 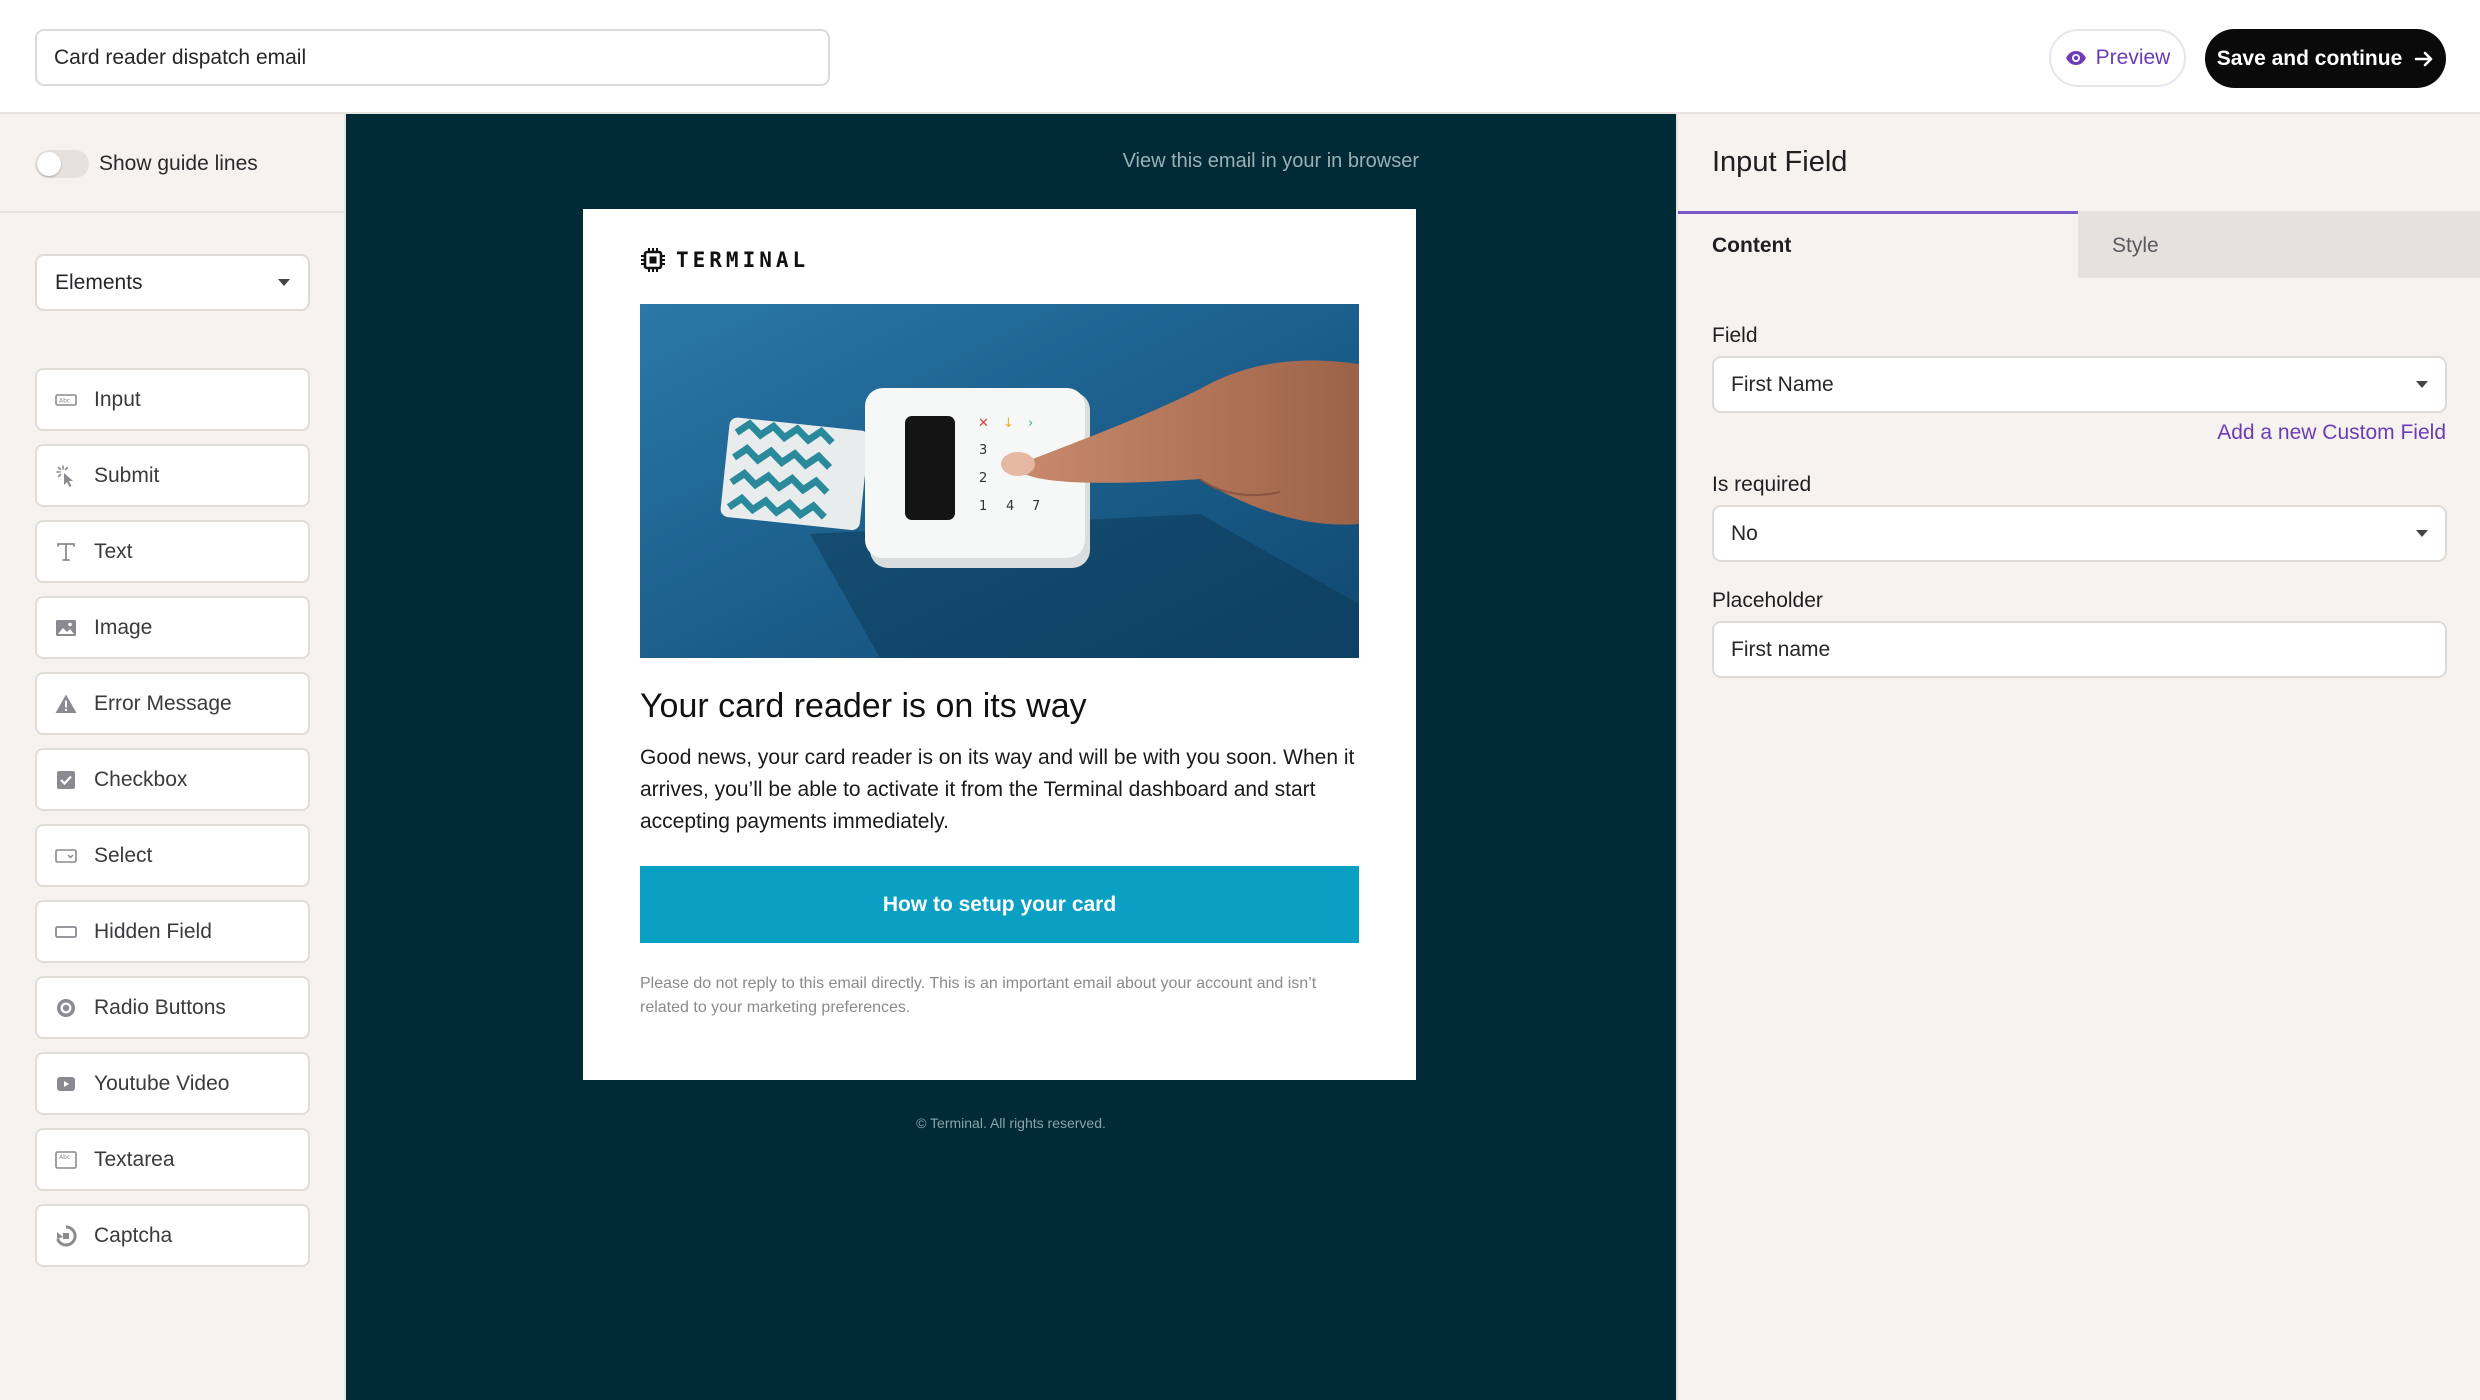 I want to click on tab-content: Content, so click(x=1878, y=244).